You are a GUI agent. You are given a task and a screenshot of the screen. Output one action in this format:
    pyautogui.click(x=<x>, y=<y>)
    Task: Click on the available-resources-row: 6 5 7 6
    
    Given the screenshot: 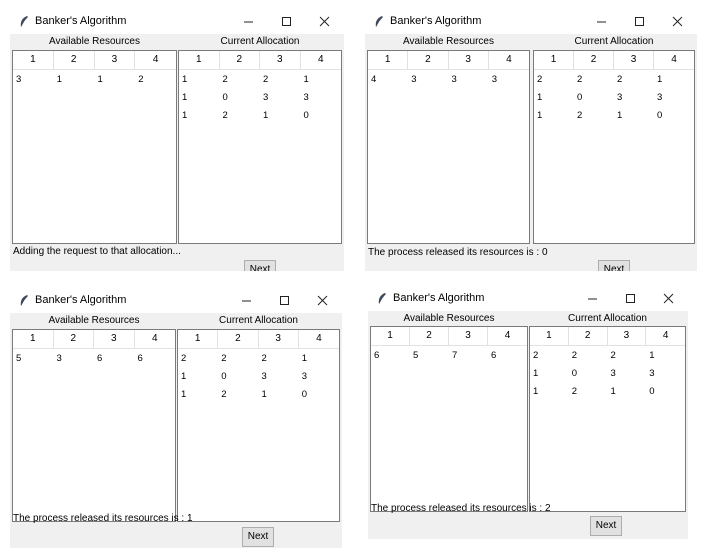 What is the action you would take?
    pyautogui.click(x=449, y=356)
    